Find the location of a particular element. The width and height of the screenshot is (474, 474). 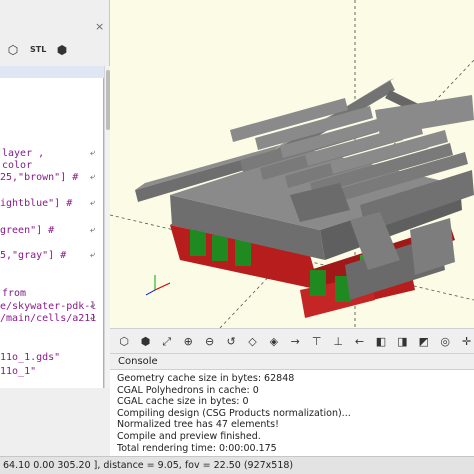

console-line: Normalized tree has 47 elements! is located at coordinates (198, 425).